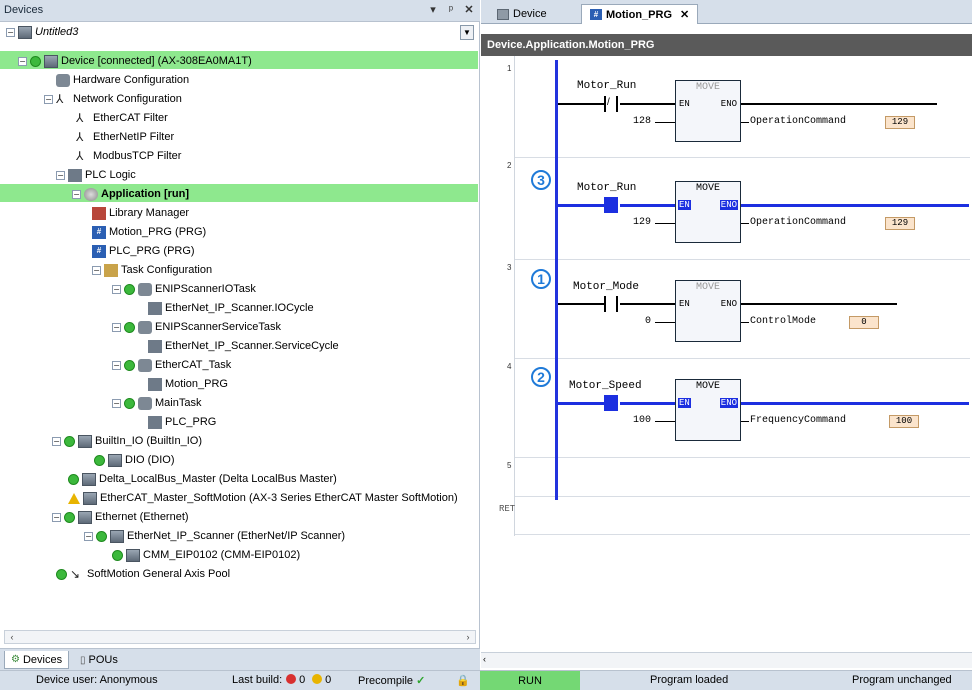 This screenshot has height=690, width=972. I want to click on tree-item-cmm-eip0102: CMM_EIP0102 (CMM-EIP0102), so click(239, 554).